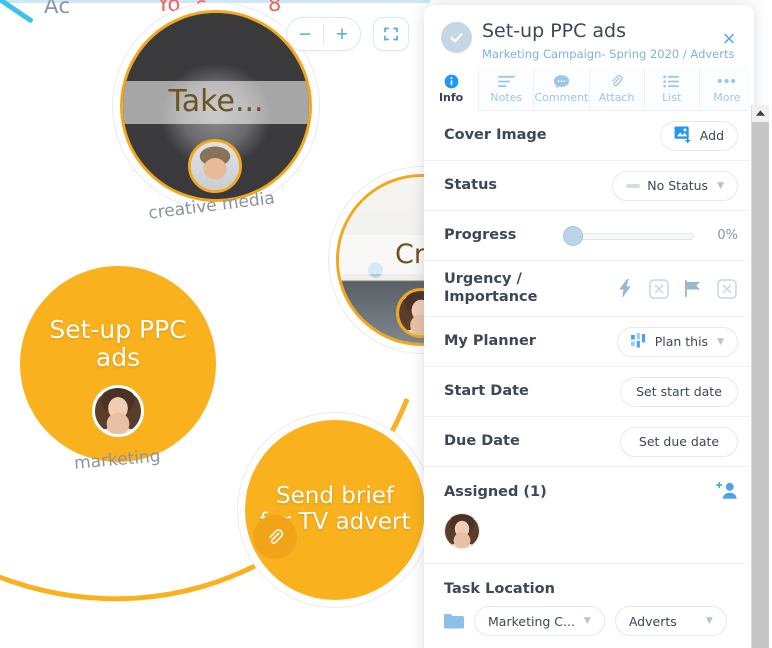 This screenshot has height=648, width=772. I want to click on row-progress: Progress 0%, so click(589, 236).